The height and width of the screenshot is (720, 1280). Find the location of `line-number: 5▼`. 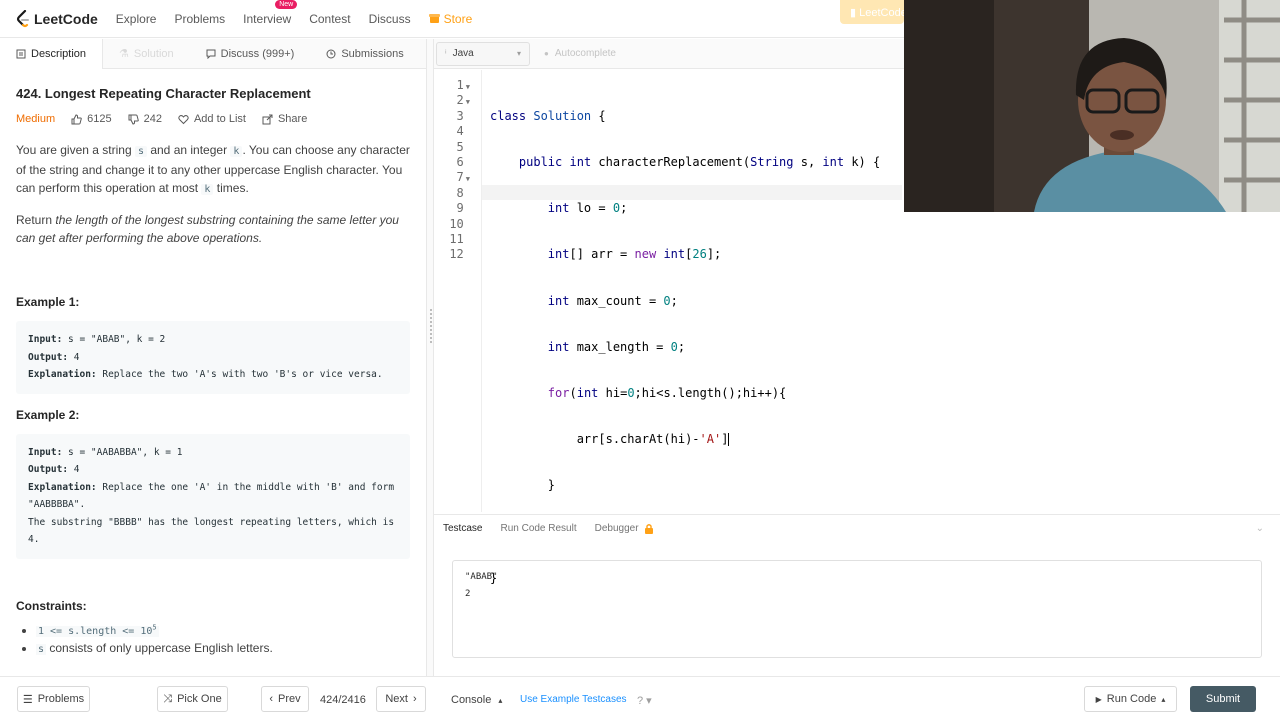

line-number: 5▼ is located at coordinates (460, 146).